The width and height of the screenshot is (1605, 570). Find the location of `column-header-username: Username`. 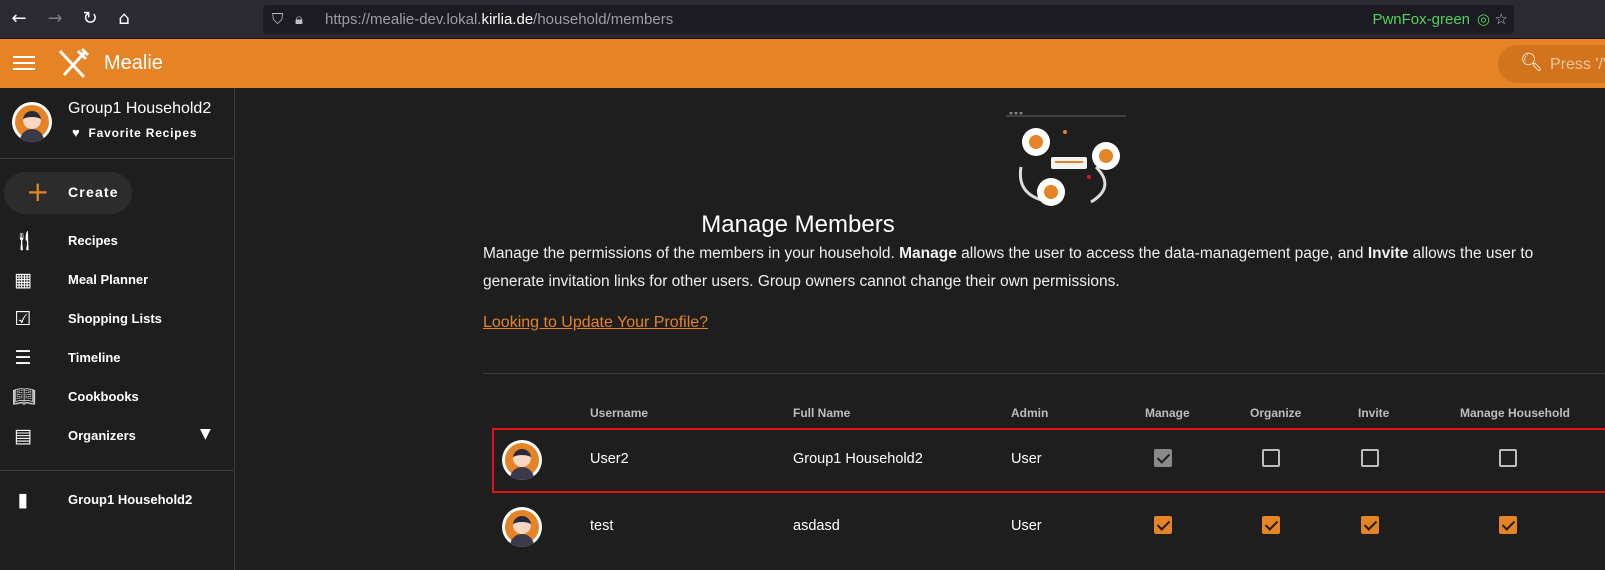

column-header-username: Username is located at coordinates (619, 413).